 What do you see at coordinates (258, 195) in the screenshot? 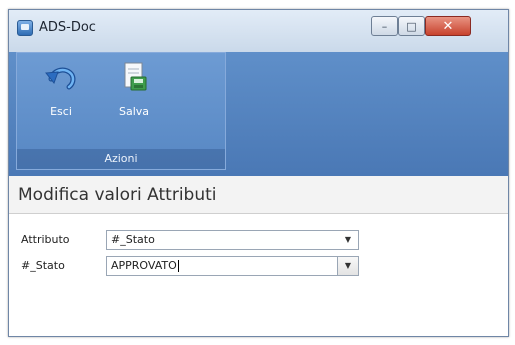
I see `section-title: Modifica valori Attributi` at bounding box center [258, 195].